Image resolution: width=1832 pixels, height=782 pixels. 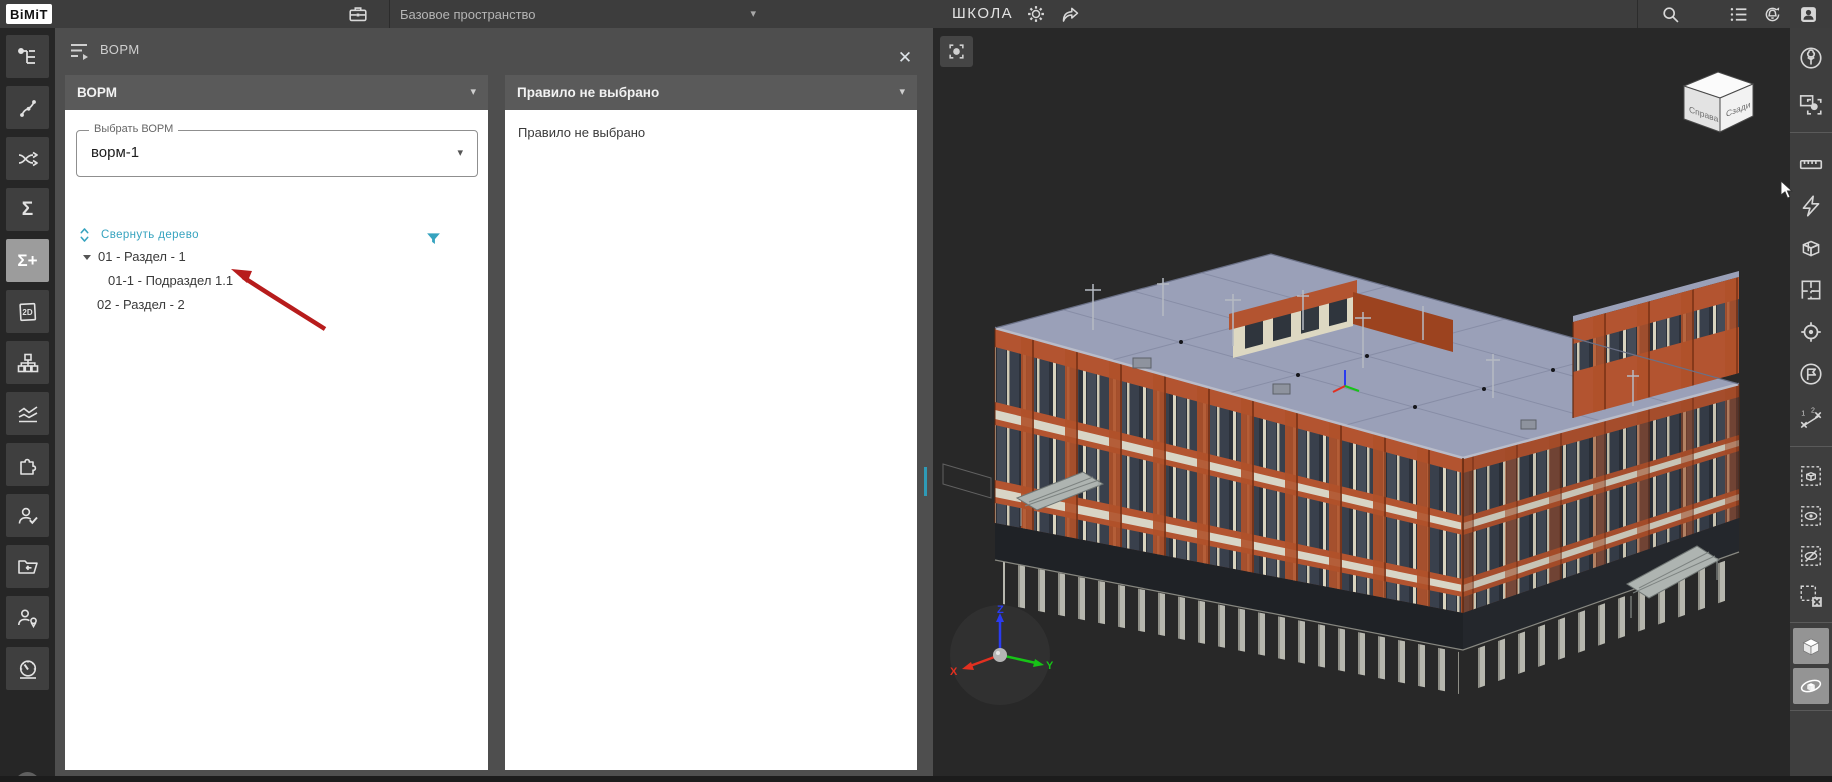 I want to click on sidebar-item-tree-structure, so click(x=27, y=56).